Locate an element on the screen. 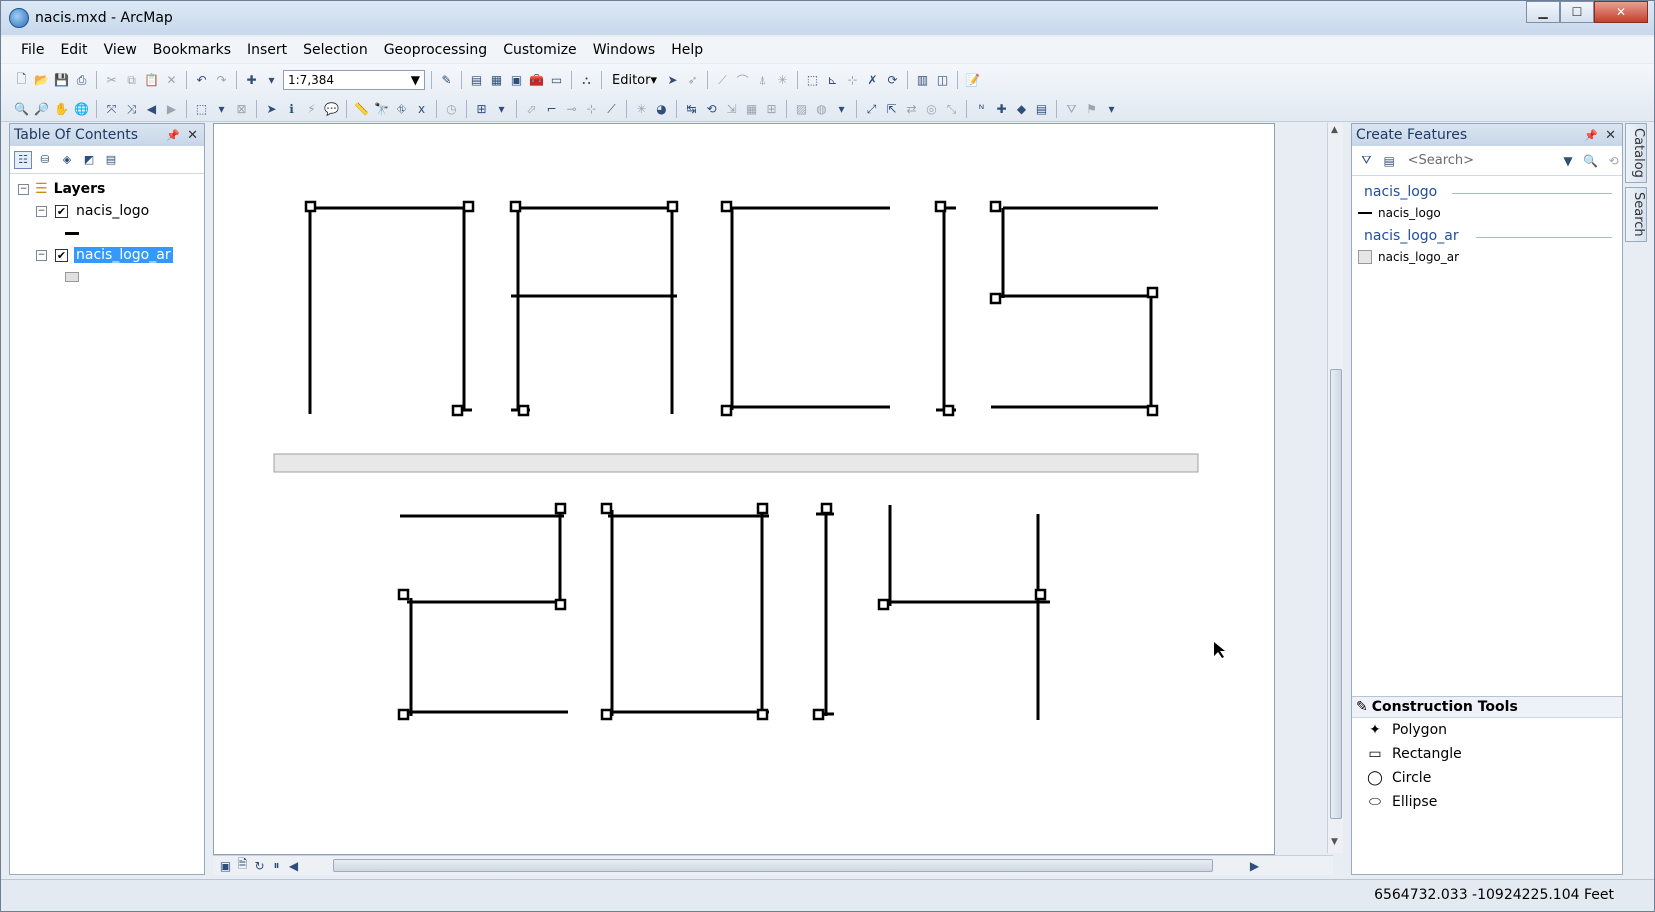 The image size is (1655, 912). color-picker-icon: ◕ is located at coordinates (661, 109).